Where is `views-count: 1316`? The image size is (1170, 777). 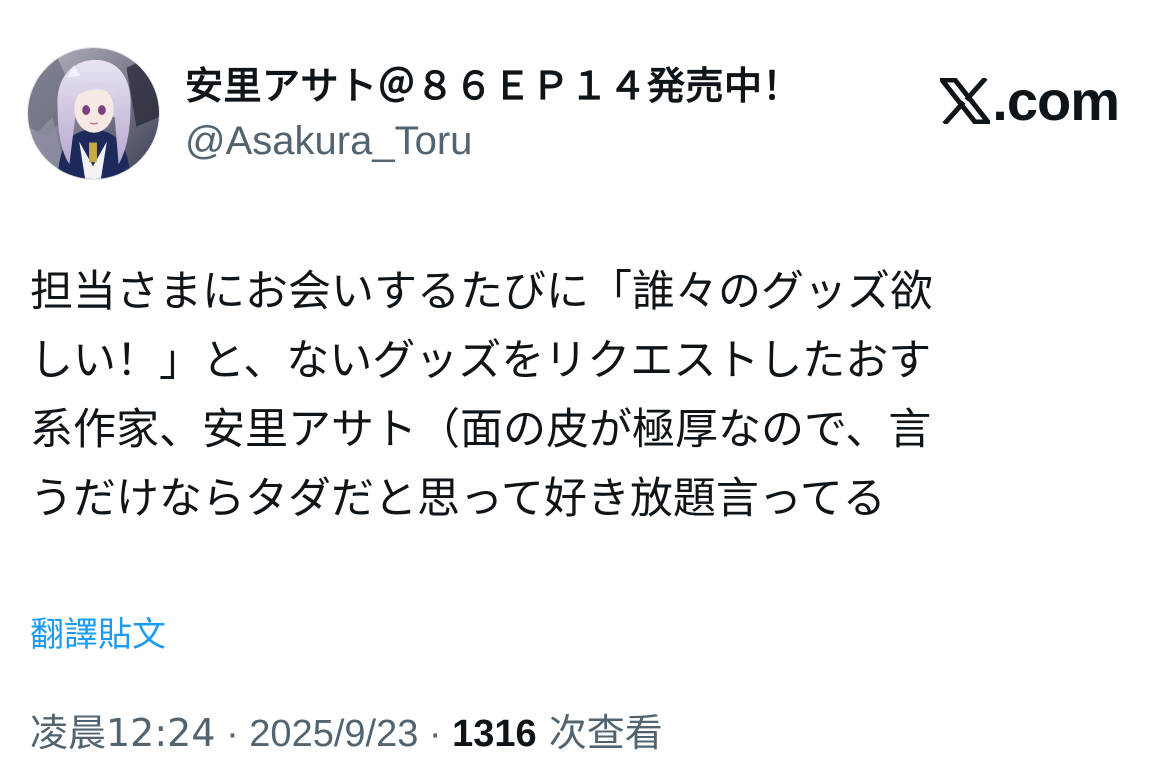 views-count: 1316 is located at coordinates (494, 734).